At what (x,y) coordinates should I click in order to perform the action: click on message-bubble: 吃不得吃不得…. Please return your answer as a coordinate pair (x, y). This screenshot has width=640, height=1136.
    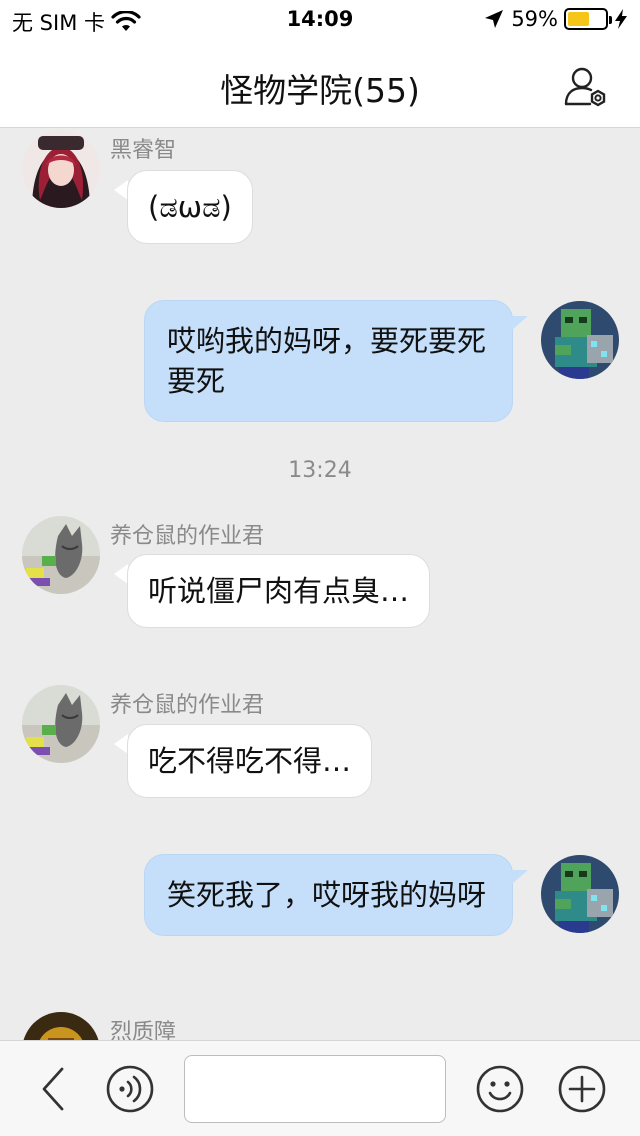
    Looking at the image, I should click on (250, 761).